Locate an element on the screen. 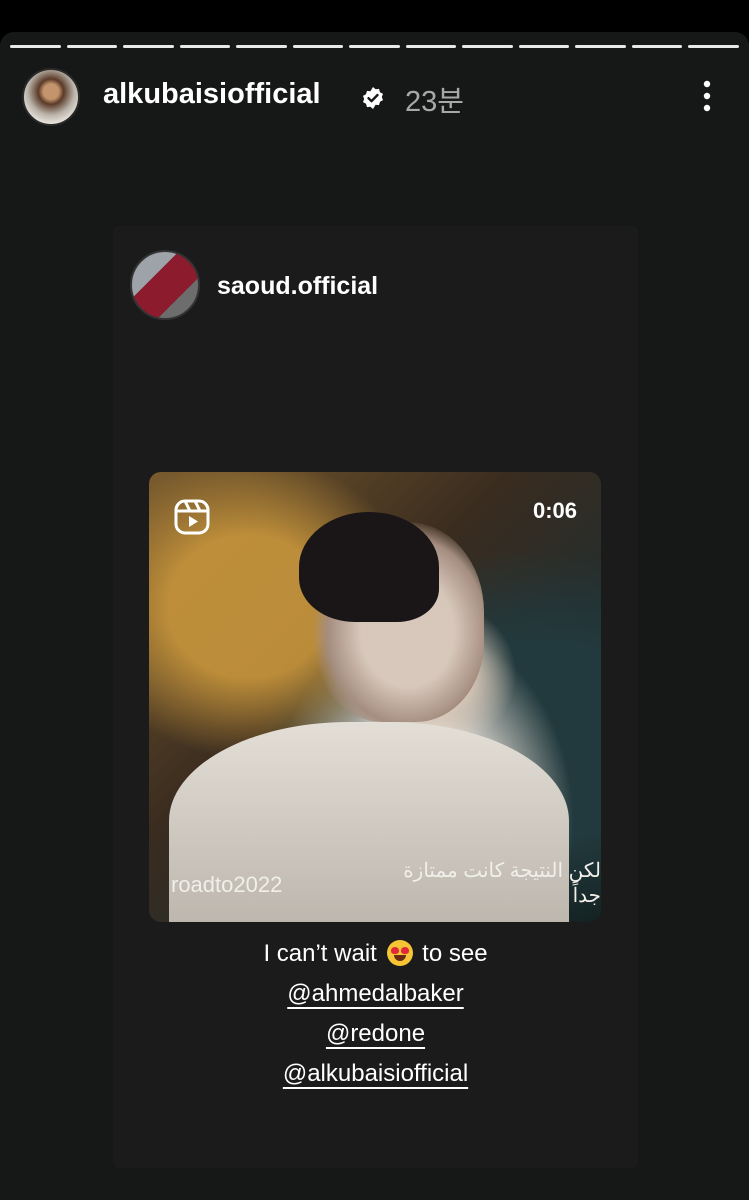  video-frame-hair is located at coordinates (369, 567).